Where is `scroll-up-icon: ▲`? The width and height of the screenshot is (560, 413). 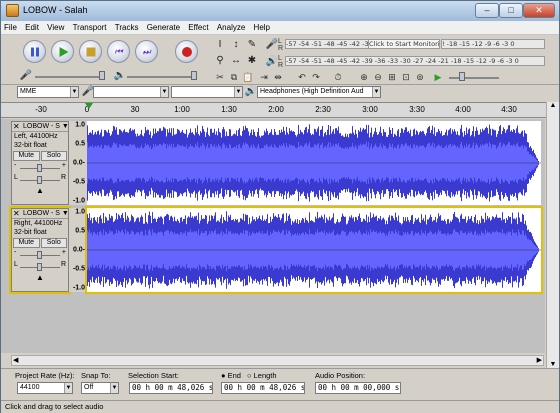 scroll-up-icon: ▲ is located at coordinates (553, 105).